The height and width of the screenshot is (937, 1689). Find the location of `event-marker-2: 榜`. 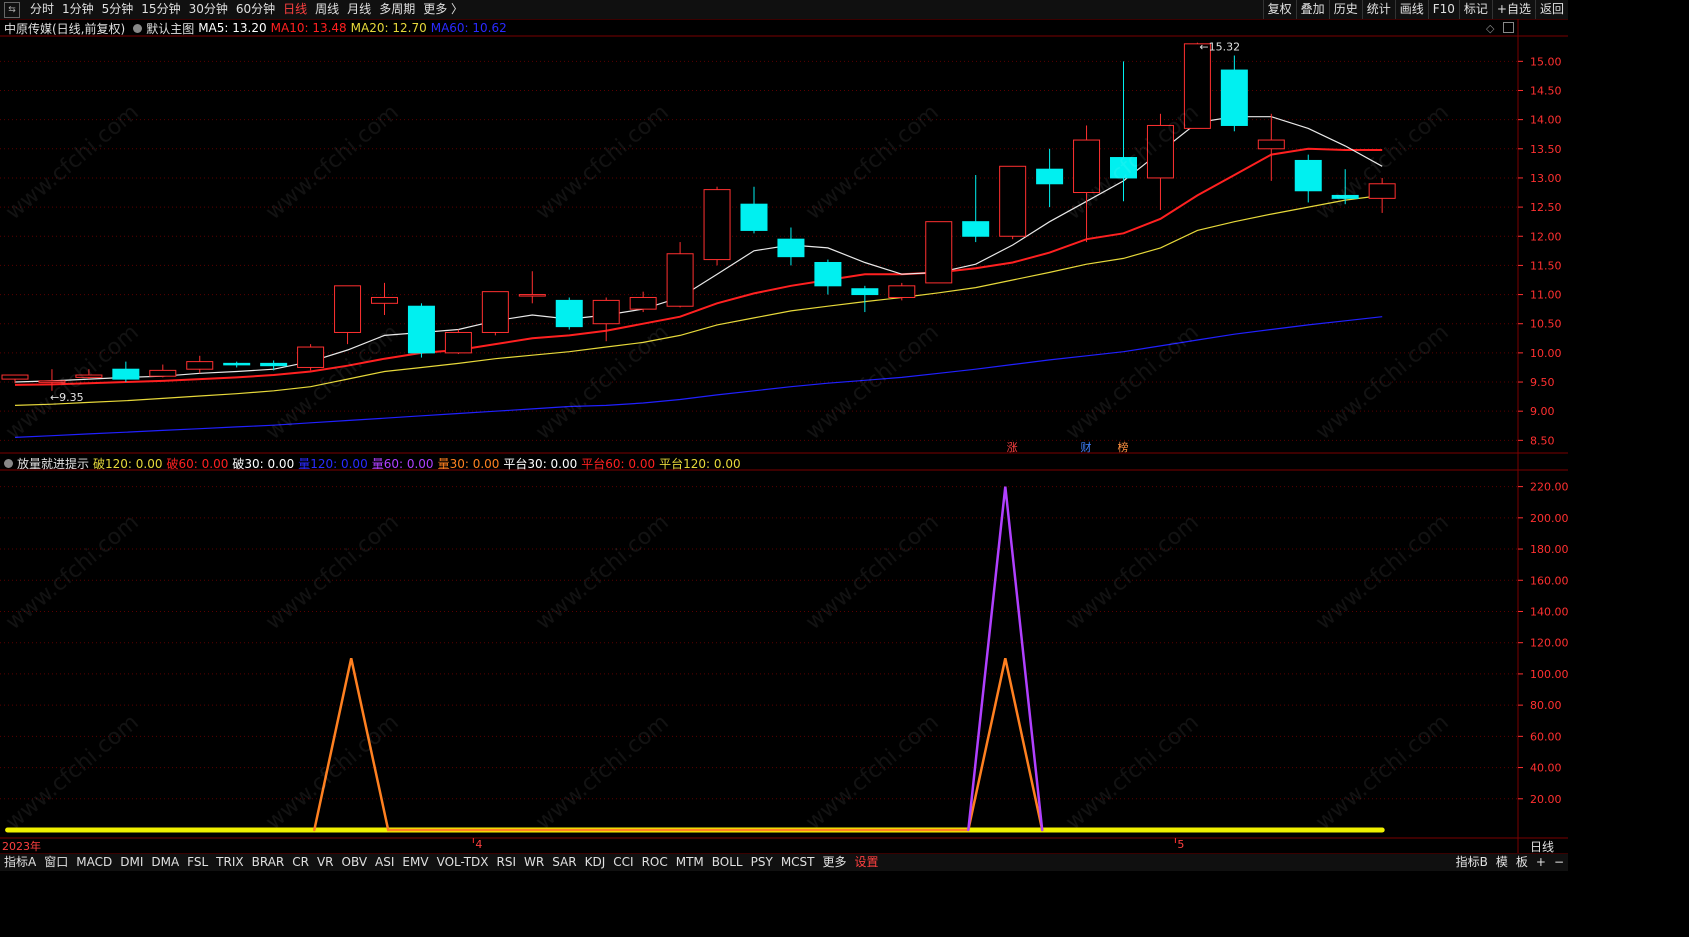

event-marker-2: 榜 is located at coordinates (1123, 447).